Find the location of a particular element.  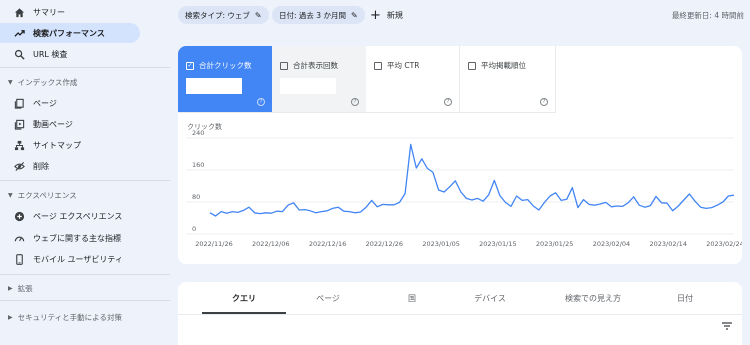

dimension-tabs-card: クエリ ページ 国 デバイス 検索での見え方 日付 is located at coordinates (460, 313).